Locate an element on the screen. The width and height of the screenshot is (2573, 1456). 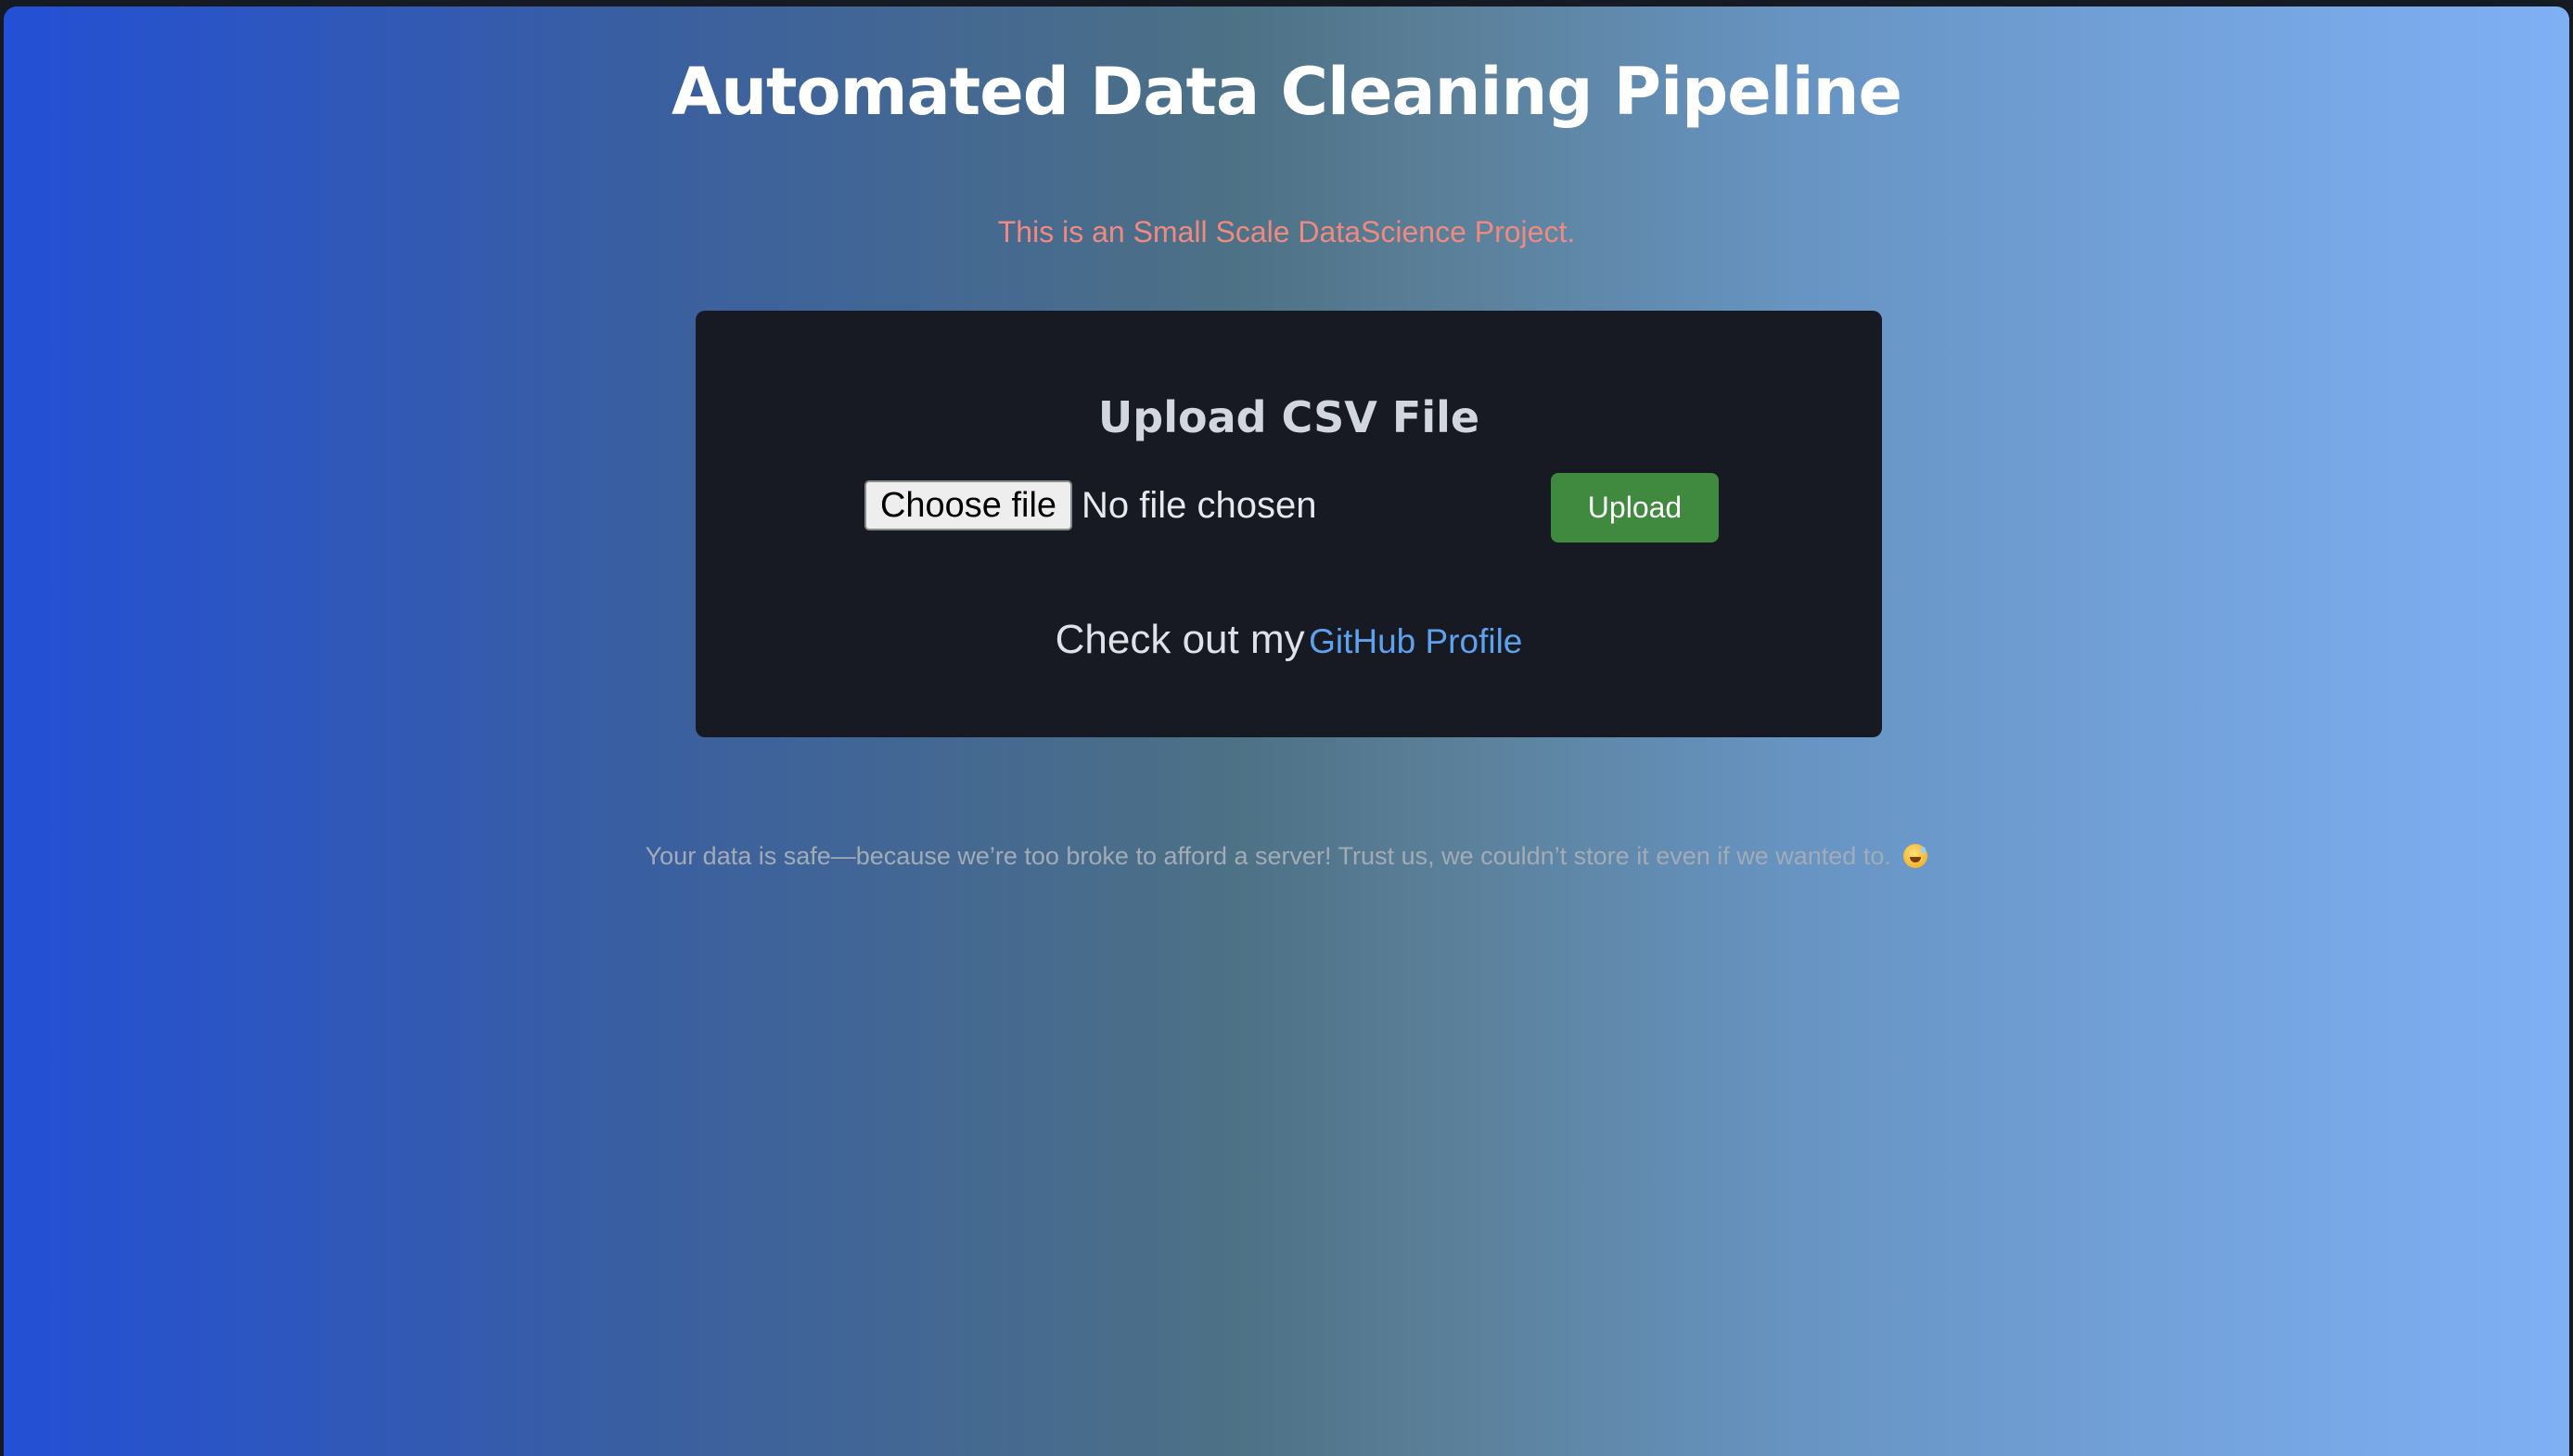
github-profile-link: GitHub Profile is located at coordinates (1416, 641).